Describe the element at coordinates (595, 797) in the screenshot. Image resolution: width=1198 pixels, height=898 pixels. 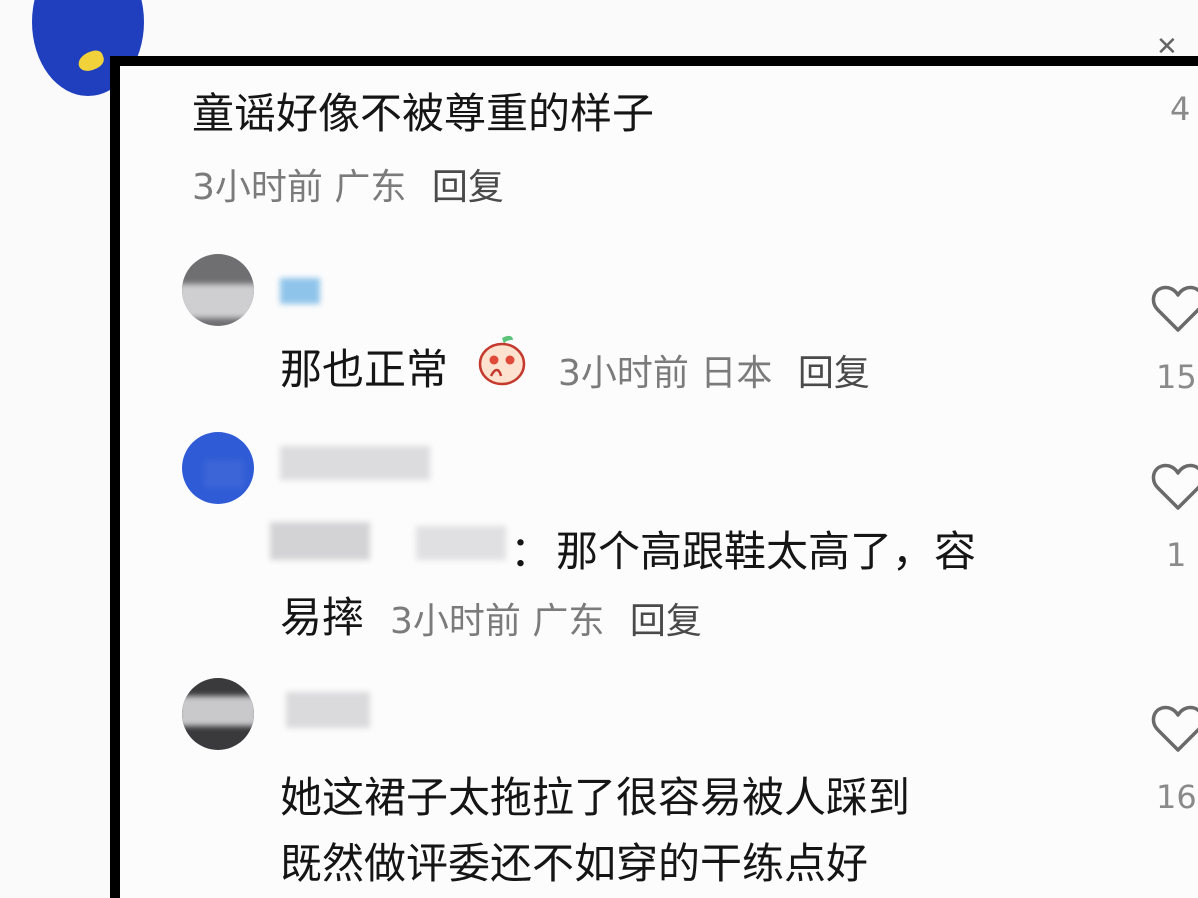
I see `reply3-text-line1: 她这裙子太拖拉了很容易被人踩到` at that location.